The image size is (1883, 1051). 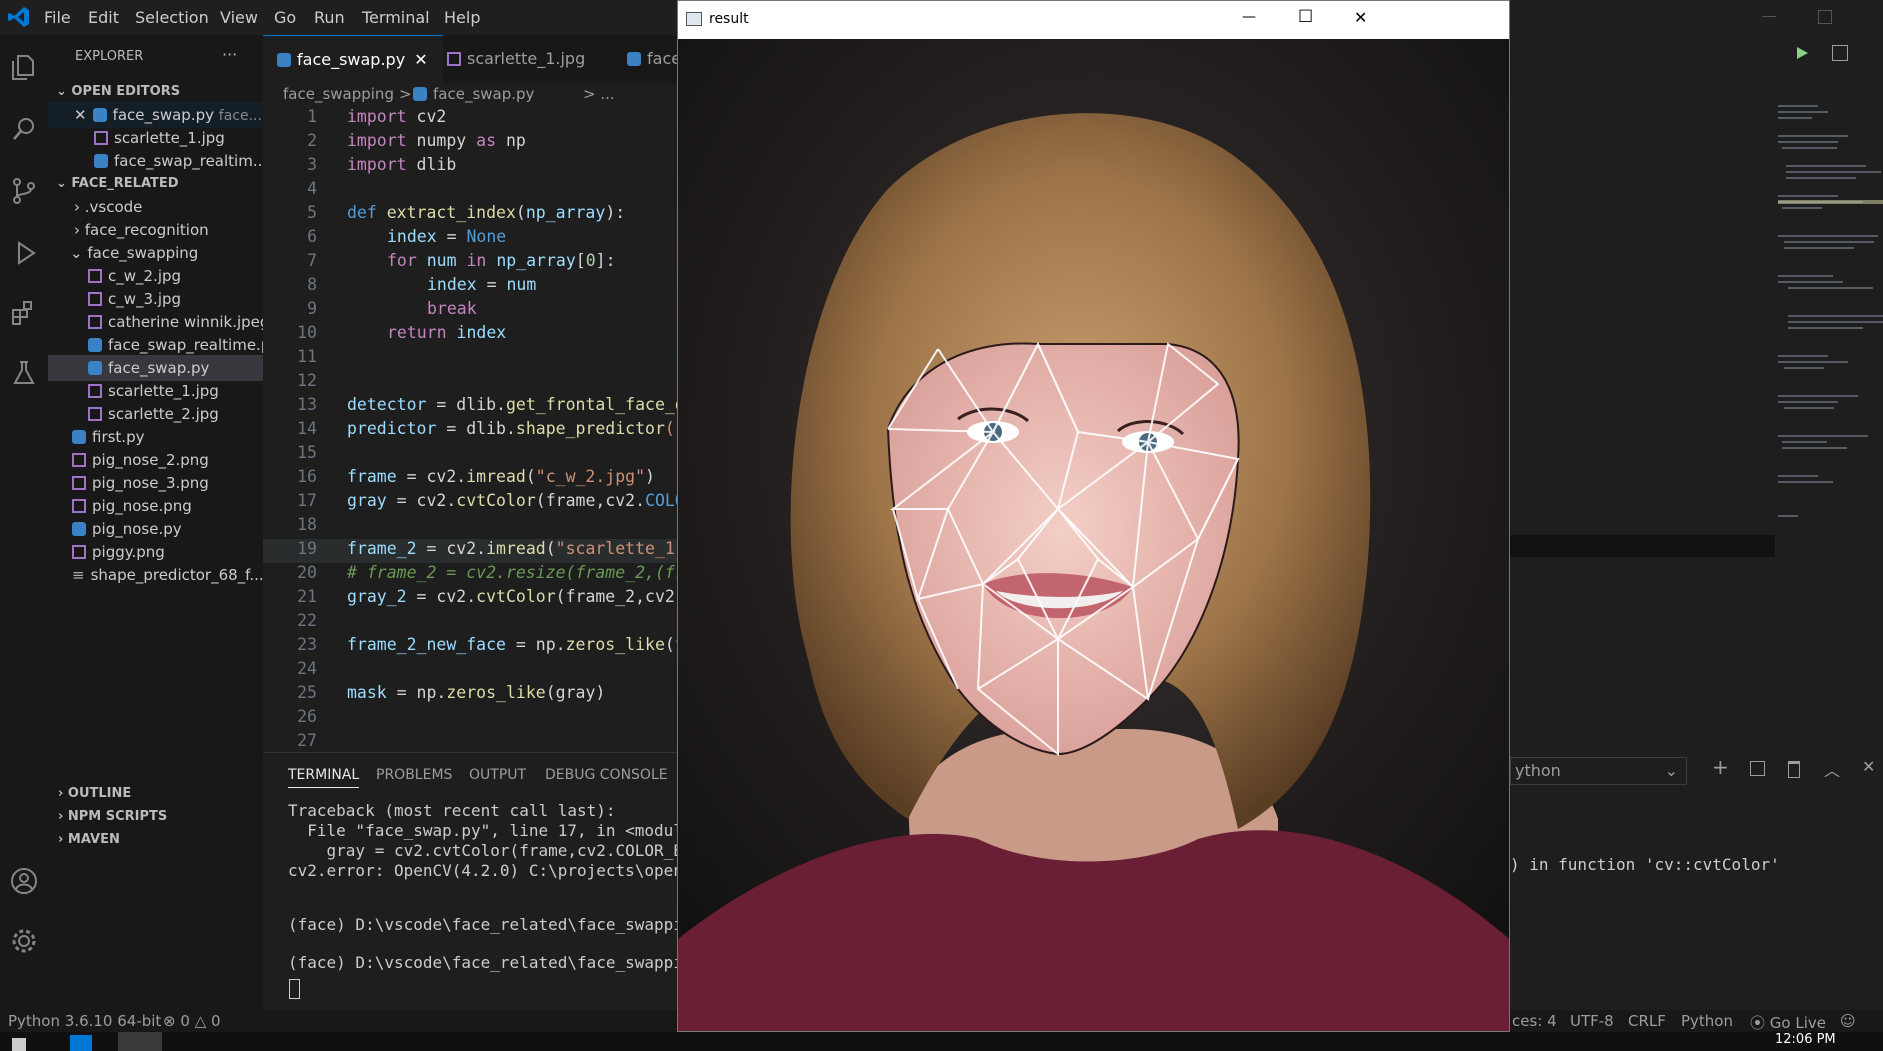 What do you see at coordinates (550, 548) in the screenshot?
I see `code-token: (` at bounding box center [550, 548].